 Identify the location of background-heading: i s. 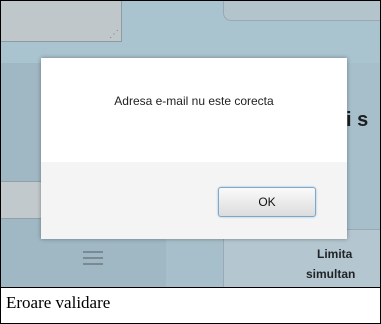
(357, 120).